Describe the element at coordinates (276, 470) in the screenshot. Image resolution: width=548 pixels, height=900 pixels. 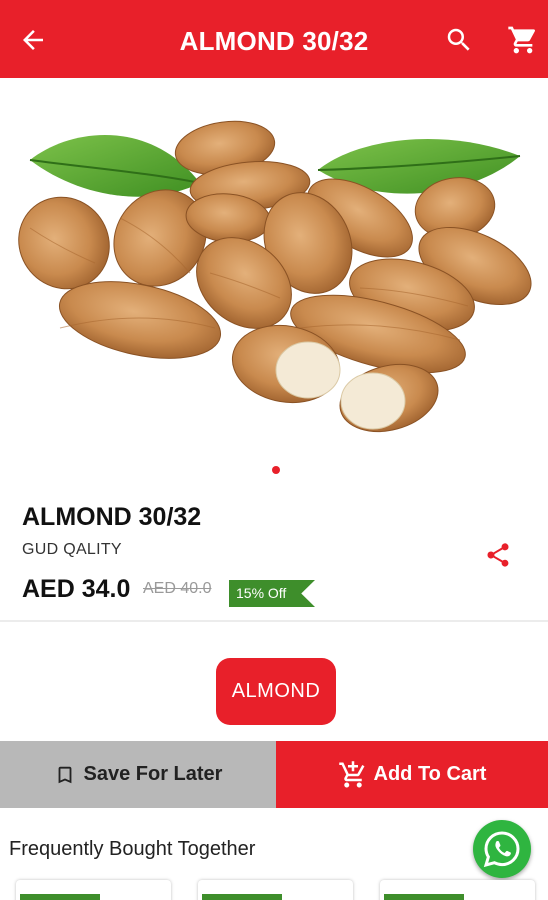
I see `gallery-page-indicator` at that location.